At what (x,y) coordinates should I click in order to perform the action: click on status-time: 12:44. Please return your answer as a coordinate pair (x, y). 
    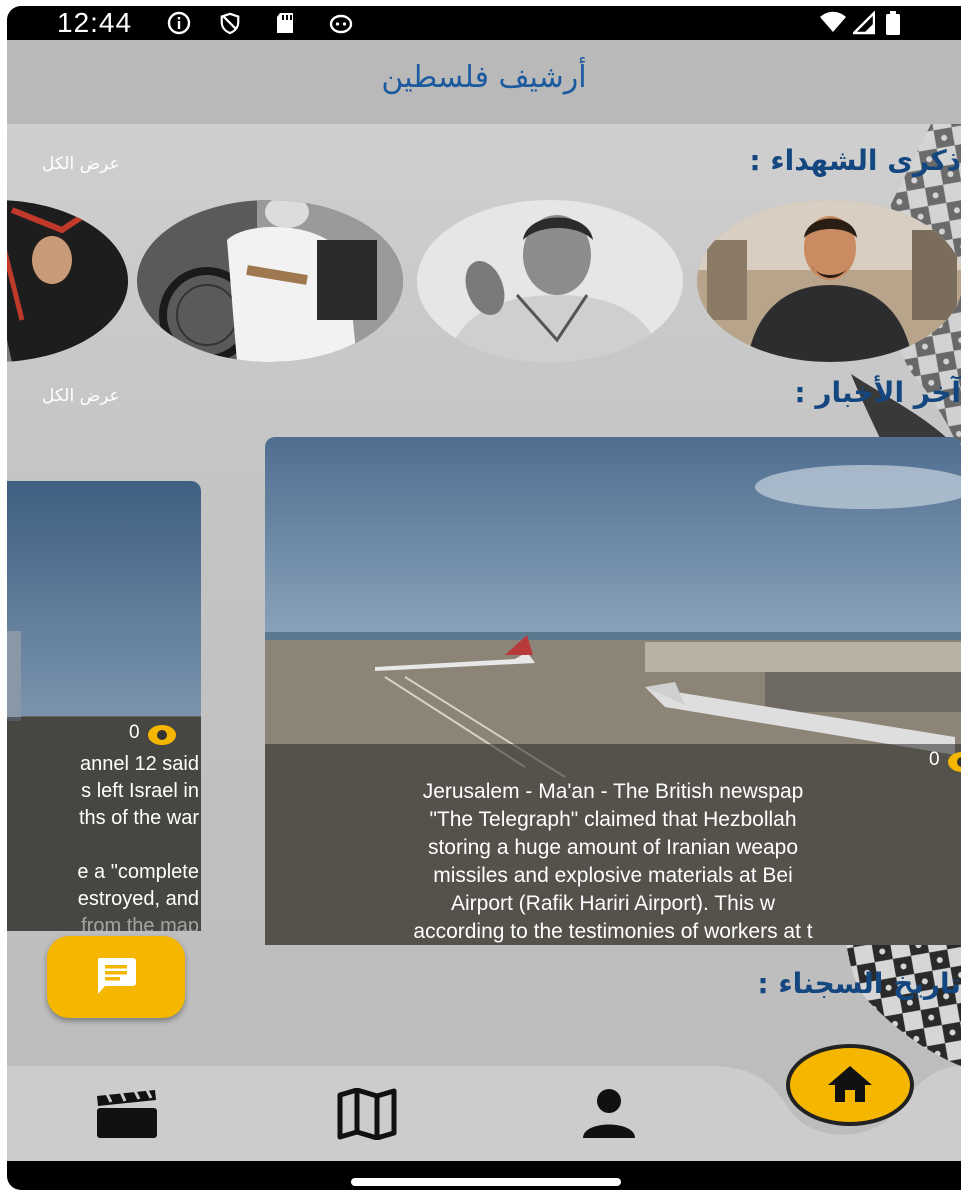
    Looking at the image, I should click on (95, 22).